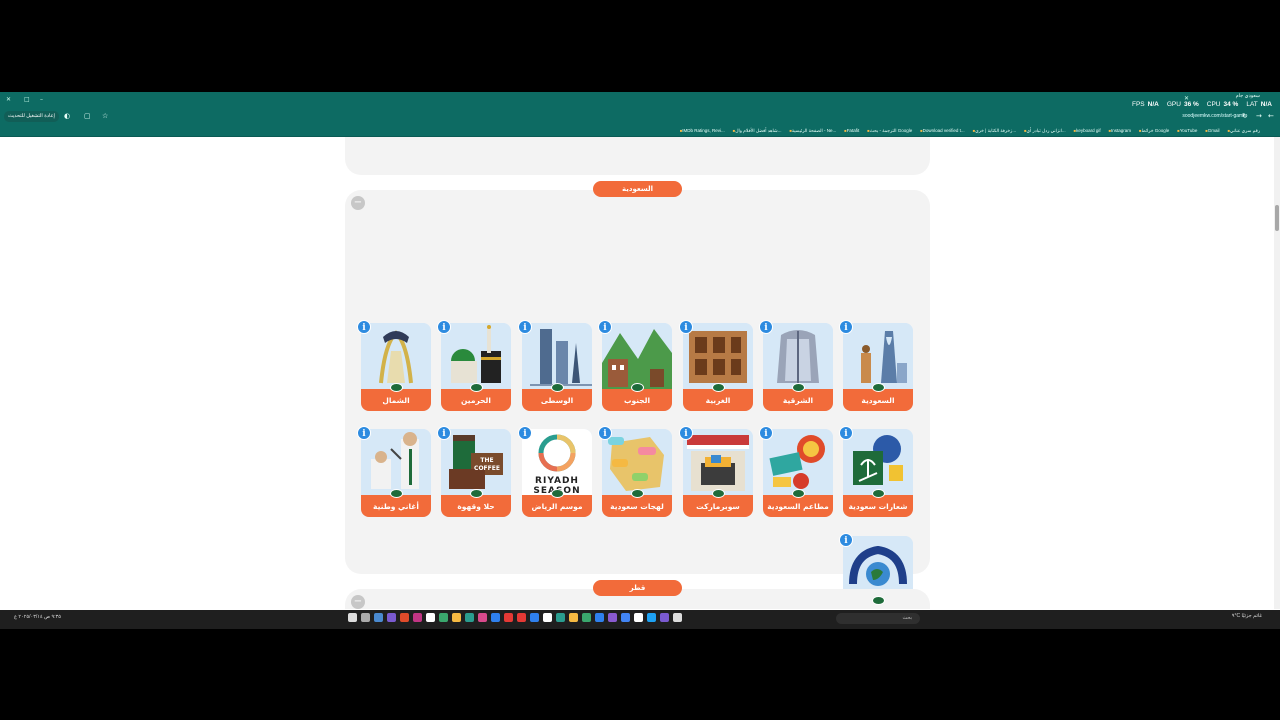 The height and width of the screenshot is (720, 1280). What do you see at coordinates (1271, 116) in the screenshot?
I see `back-icon: ←` at bounding box center [1271, 116].